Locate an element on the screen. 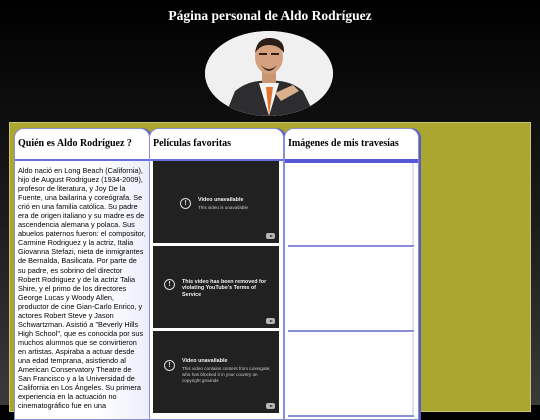 Image resolution: width=540 pixels, height=420 pixels. video-message: This video is unavailable is located at coordinates (223, 207).